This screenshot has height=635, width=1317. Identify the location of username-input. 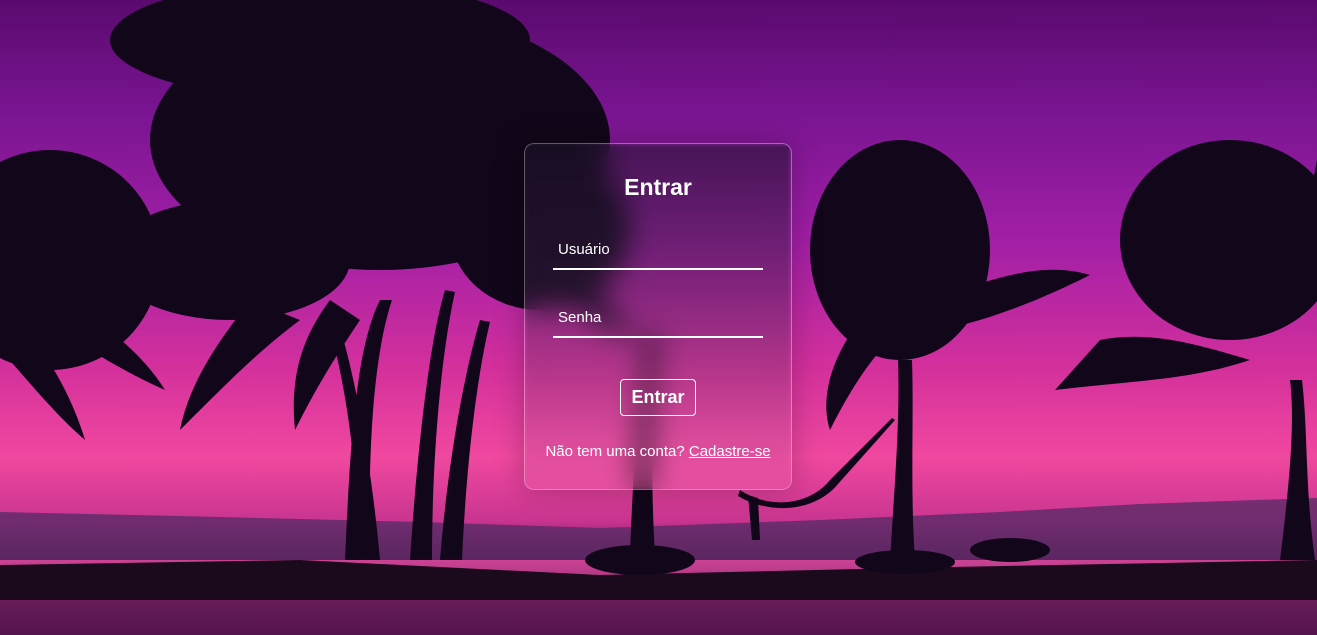
(658, 250).